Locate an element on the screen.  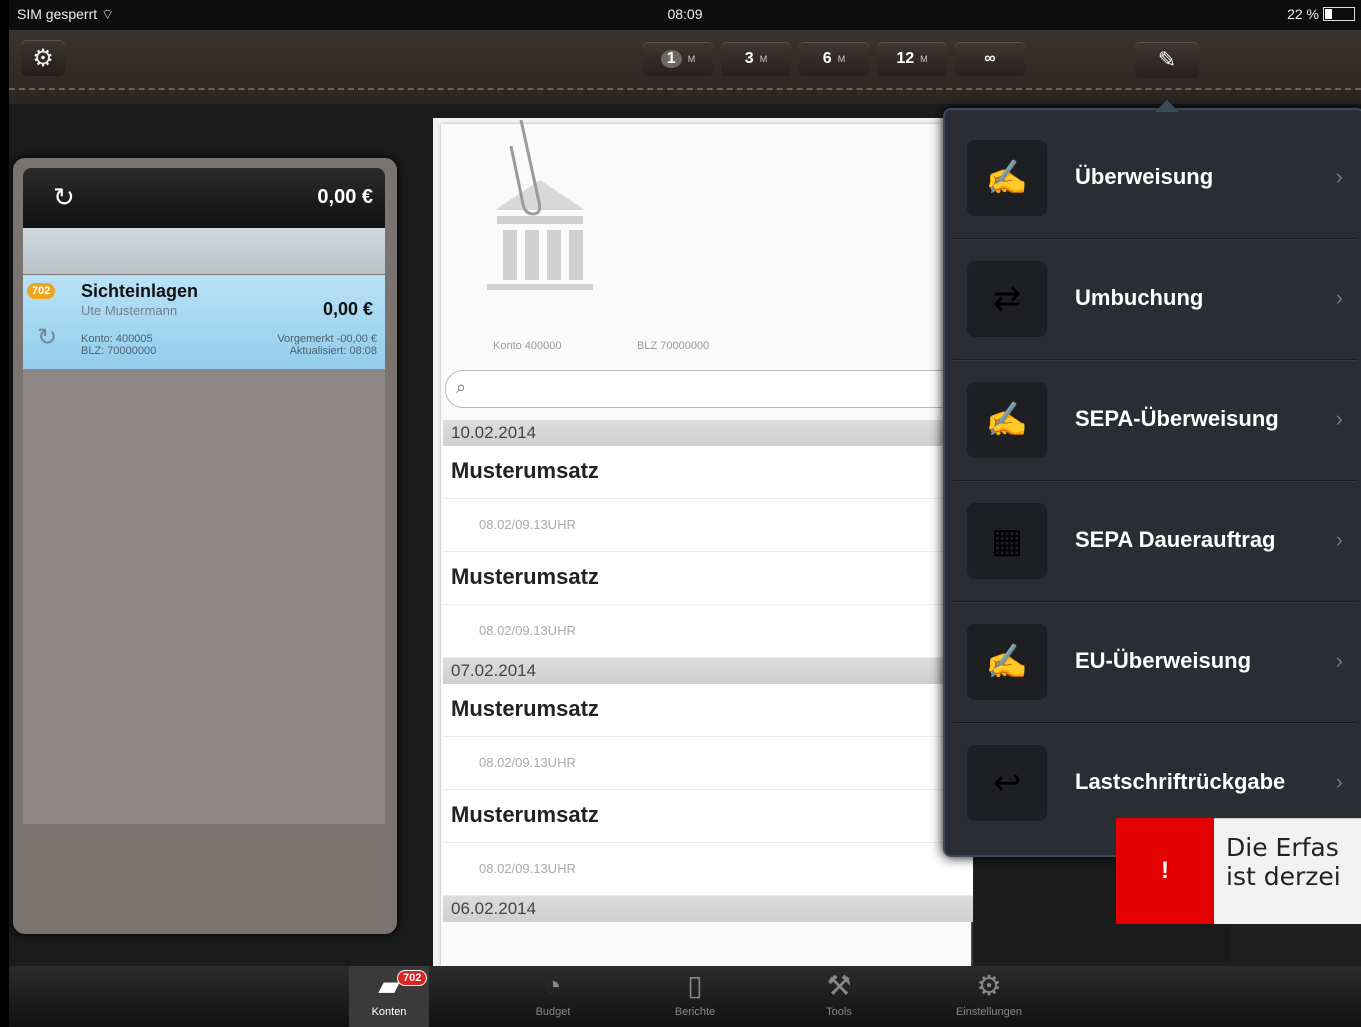
date-header: 10.02.2014 is located at coordinates (708, 433).